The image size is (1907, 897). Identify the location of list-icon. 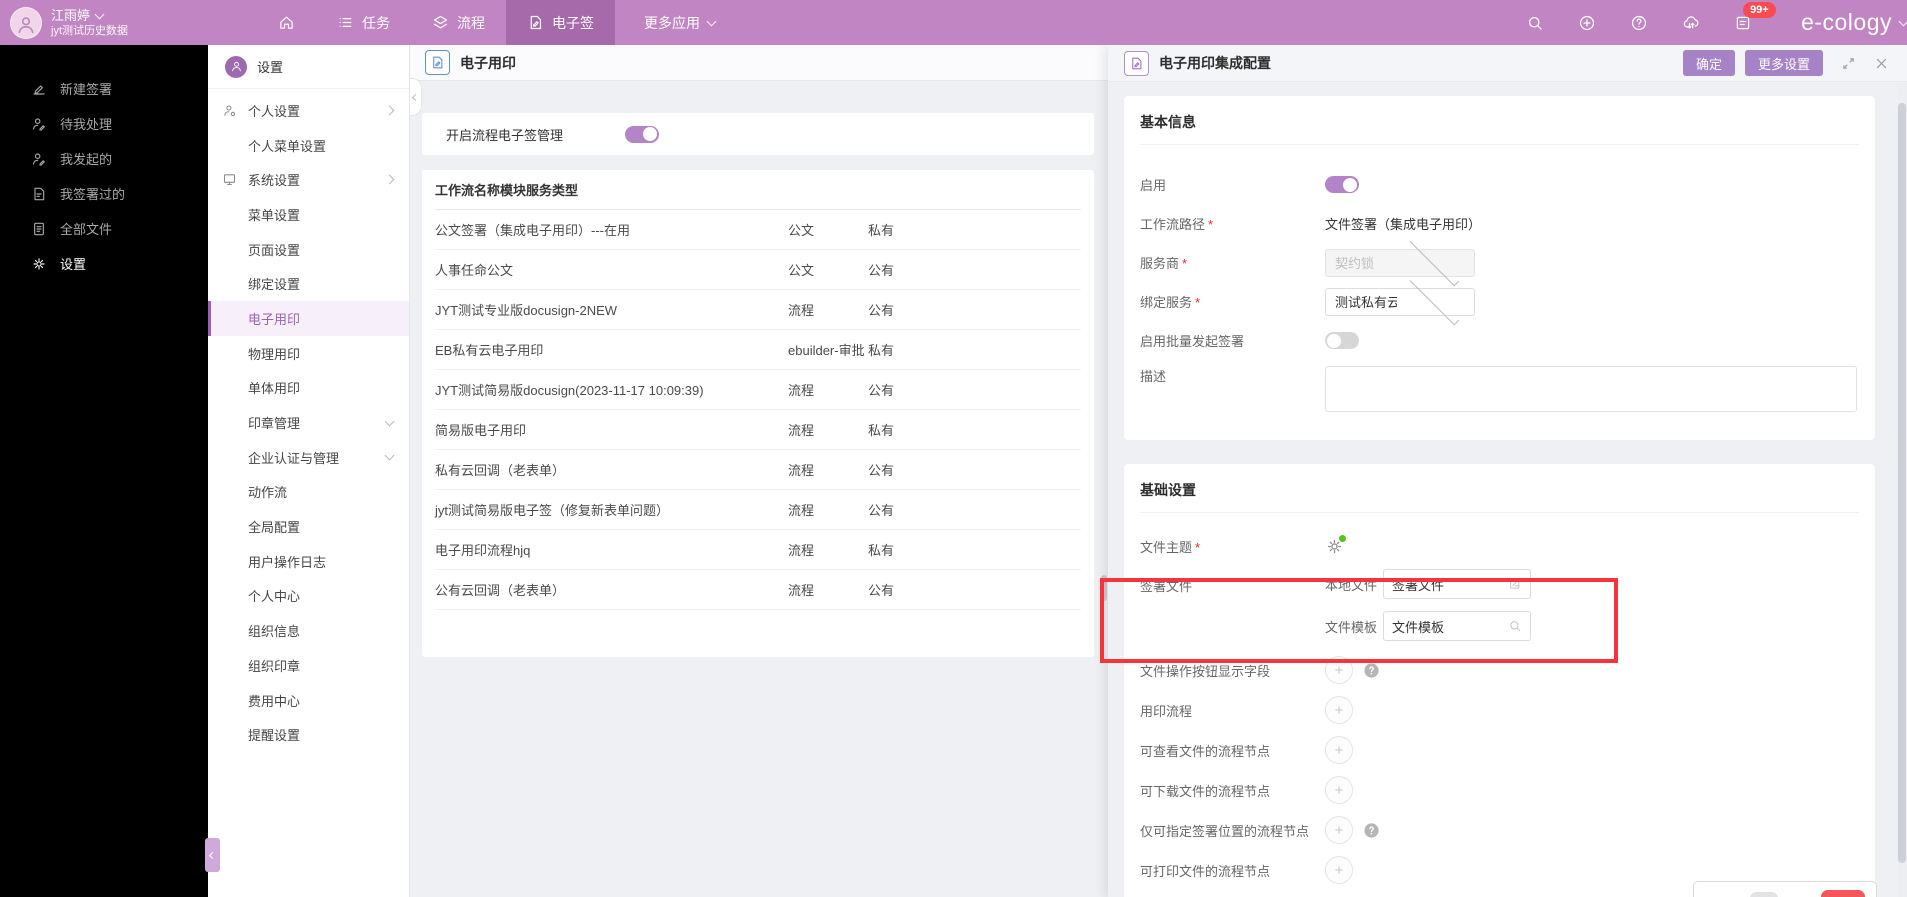
(345, 22).